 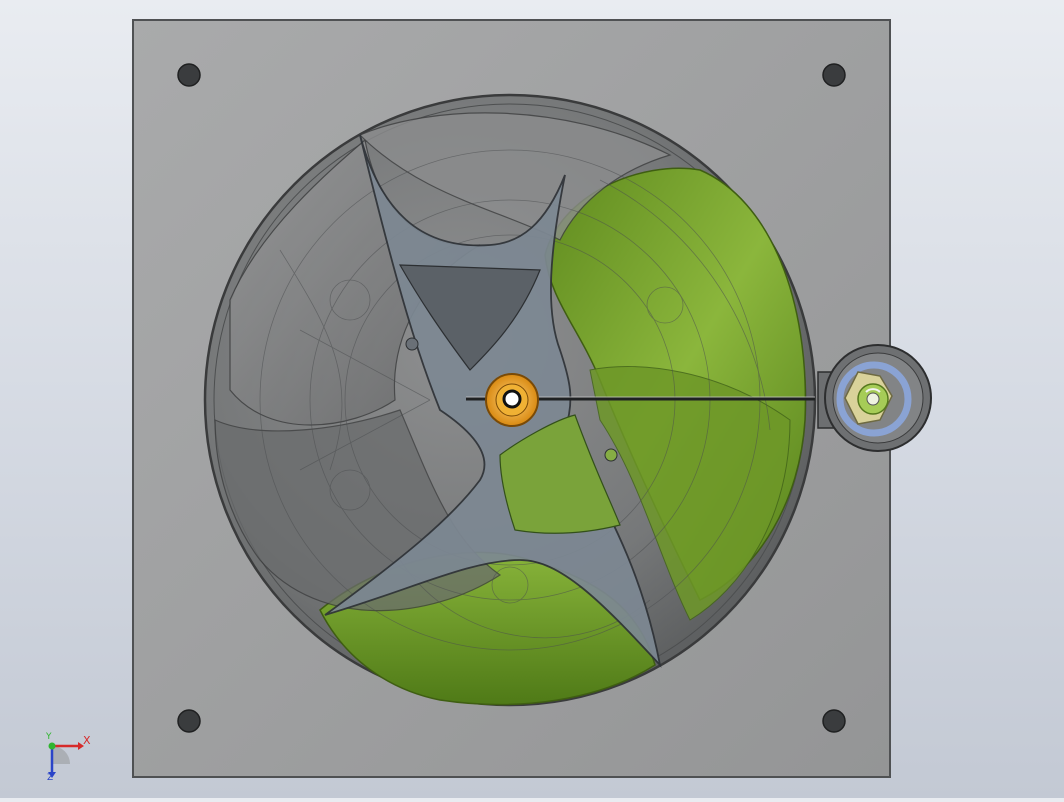 What do you see at coordinates (66, 760) in the screenshot?
I see `axis-triad` at bounding box center [66, 760].